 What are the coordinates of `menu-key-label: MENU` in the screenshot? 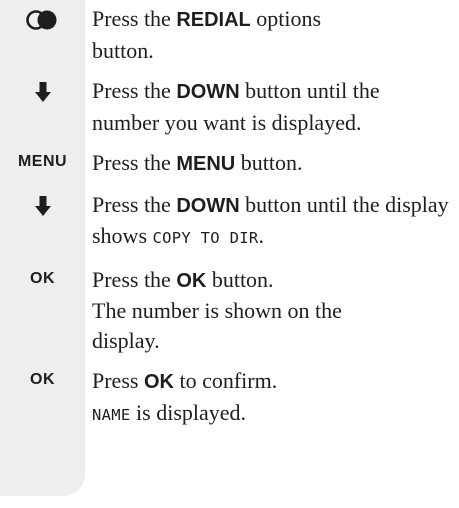 It's located at (42, 161).